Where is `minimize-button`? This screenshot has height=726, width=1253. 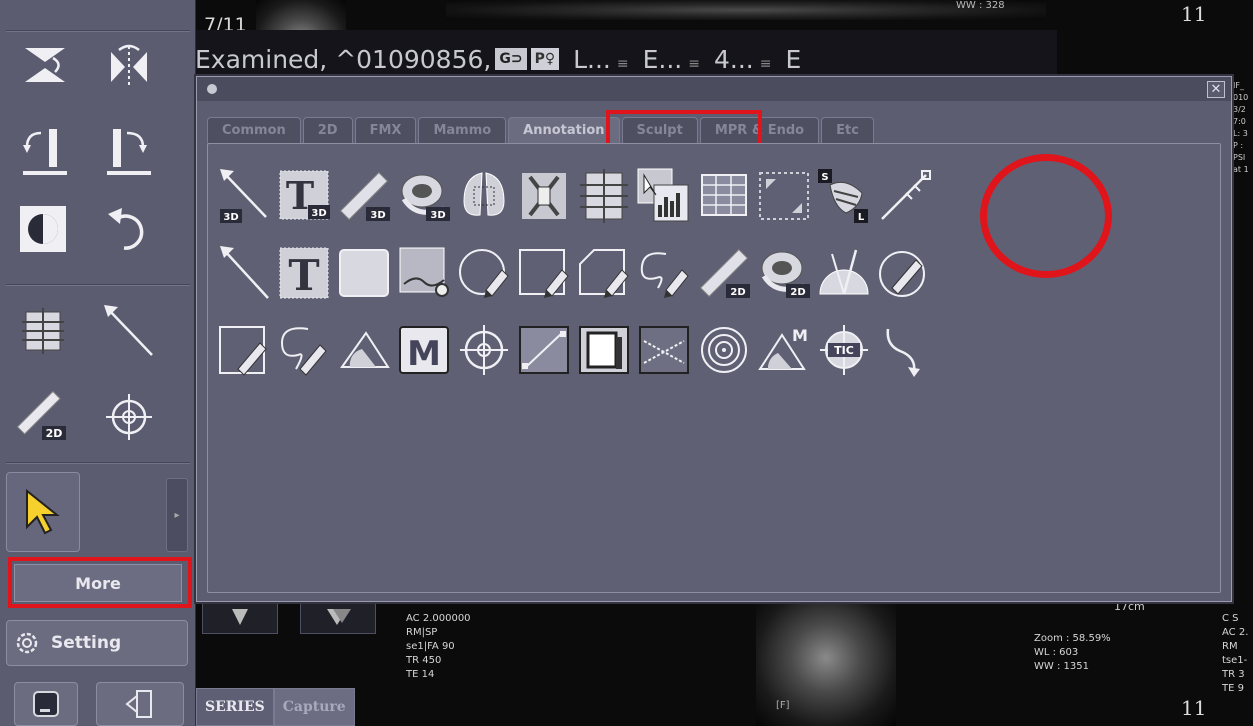
minimize-button is located at coordinates (46, 704).